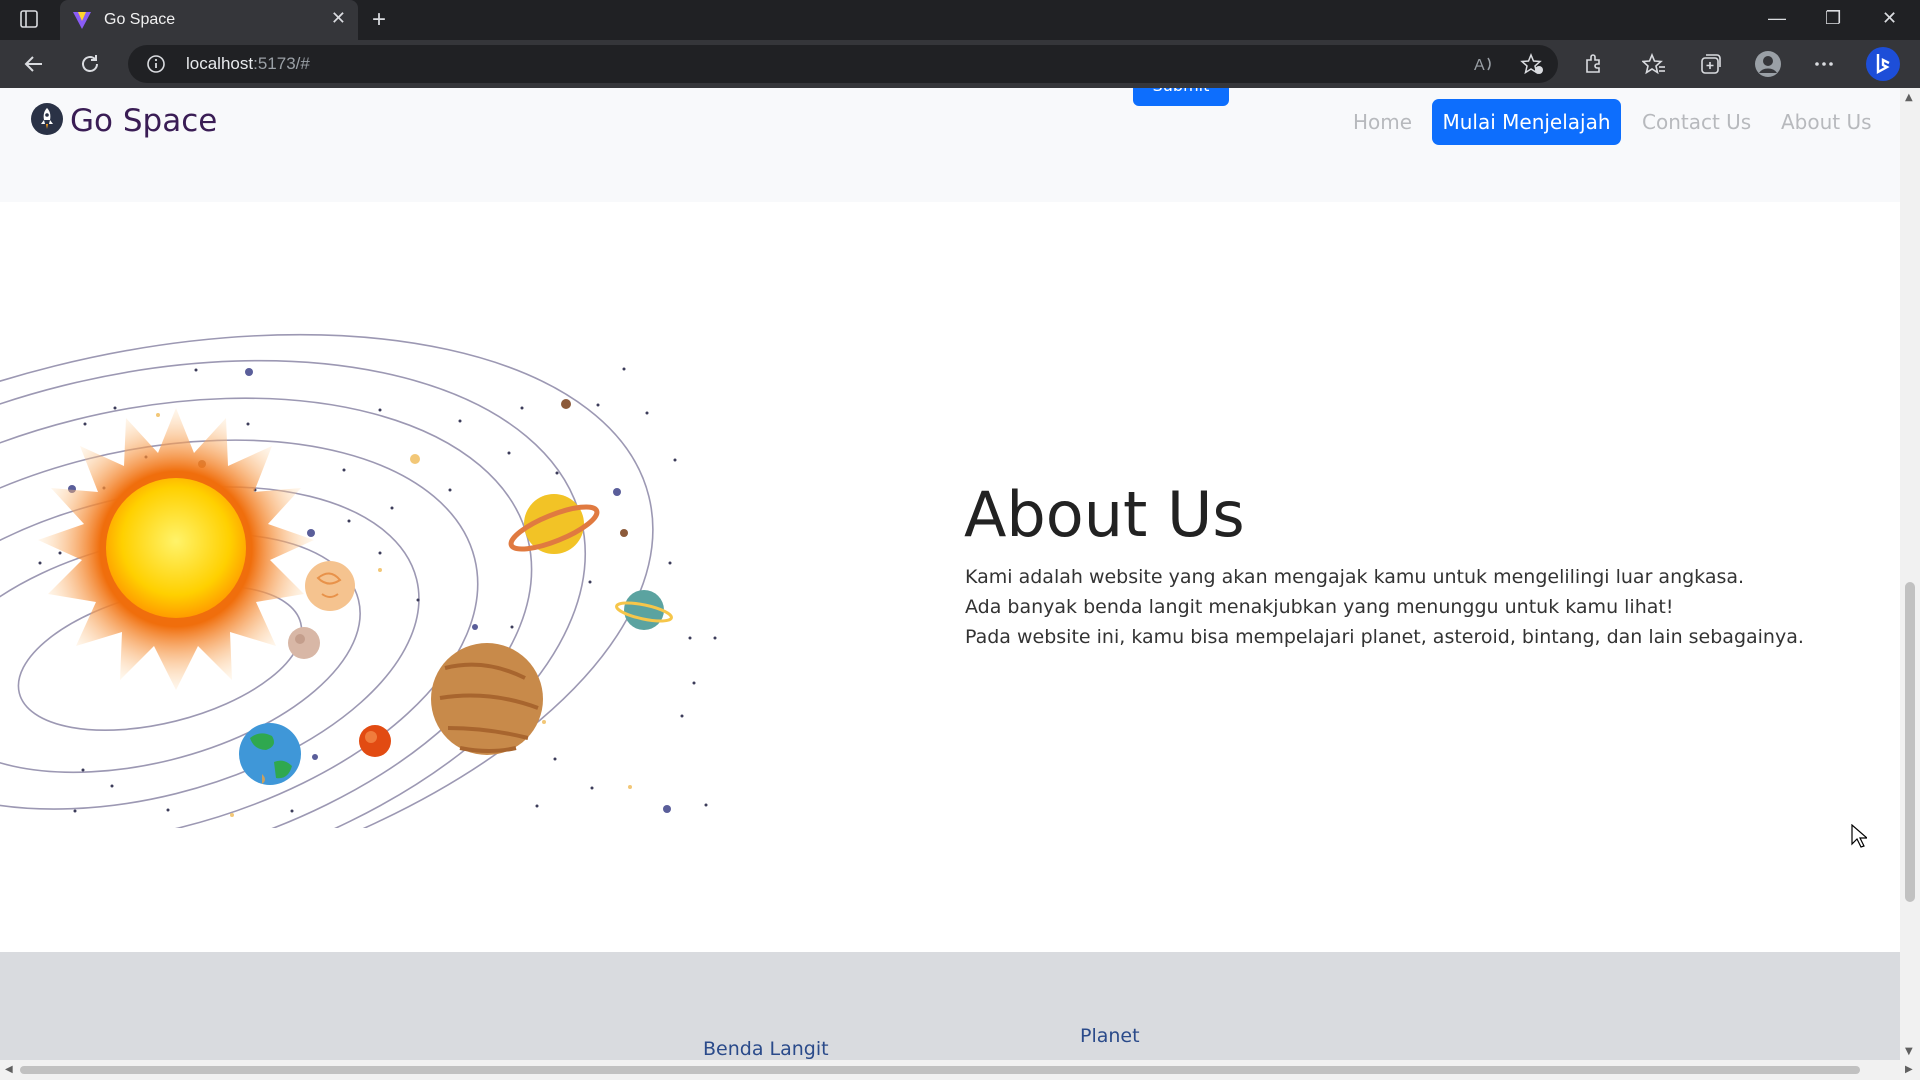 The width and height of the screenshot is (1920, 1080). I want to click on about-title: About Us, so click(1104, 514).